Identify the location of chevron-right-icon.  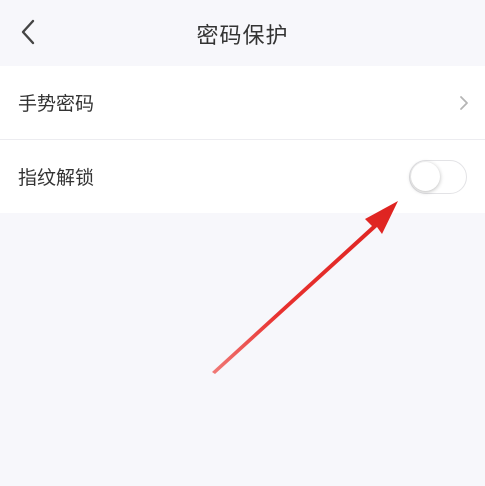
(464, 102).